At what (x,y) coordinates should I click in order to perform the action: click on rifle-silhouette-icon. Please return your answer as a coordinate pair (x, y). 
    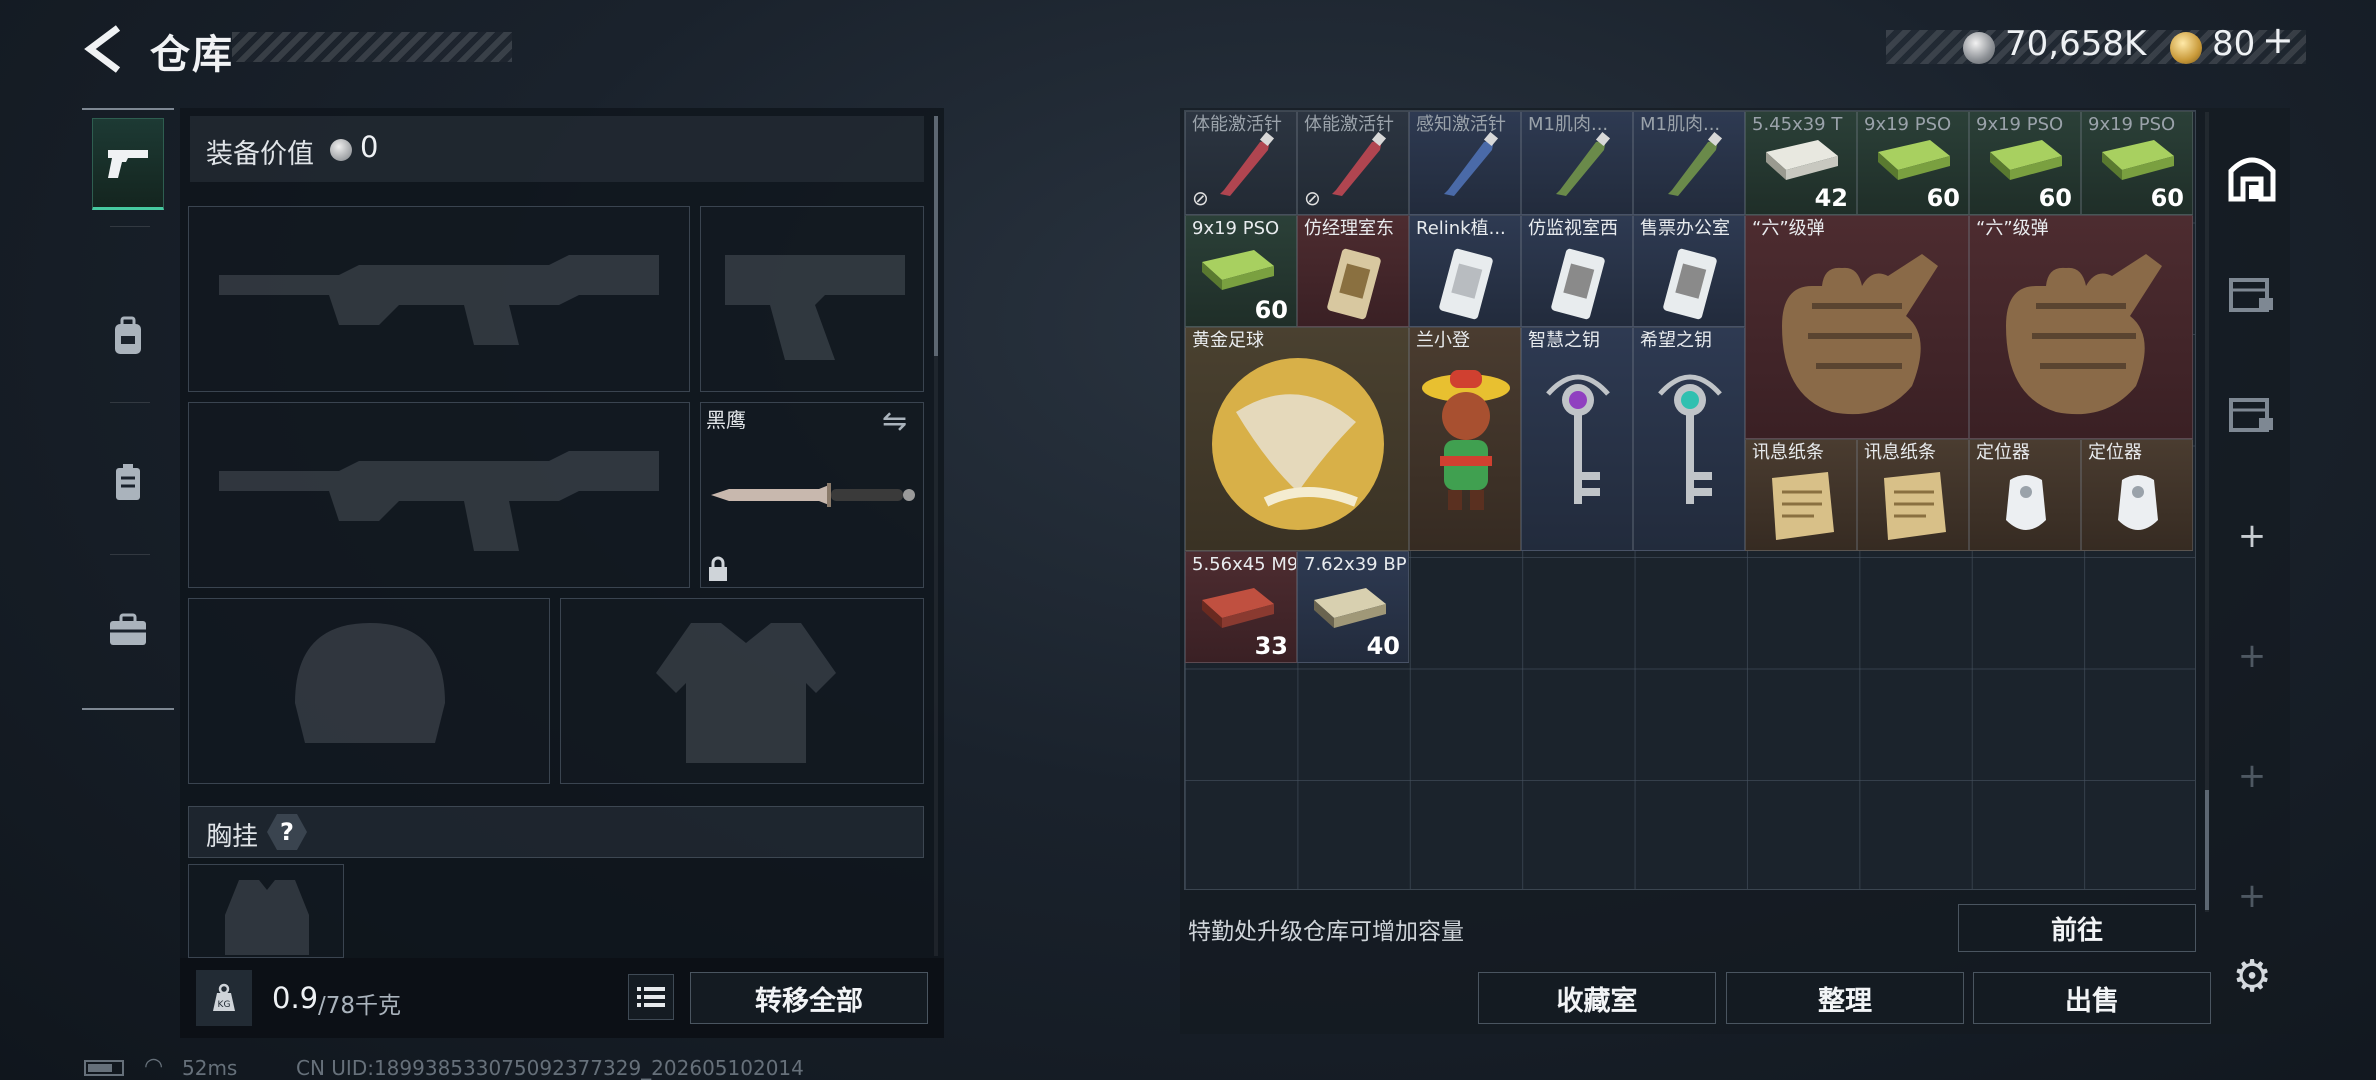
    Looking at the image, I should click on (439, 501).